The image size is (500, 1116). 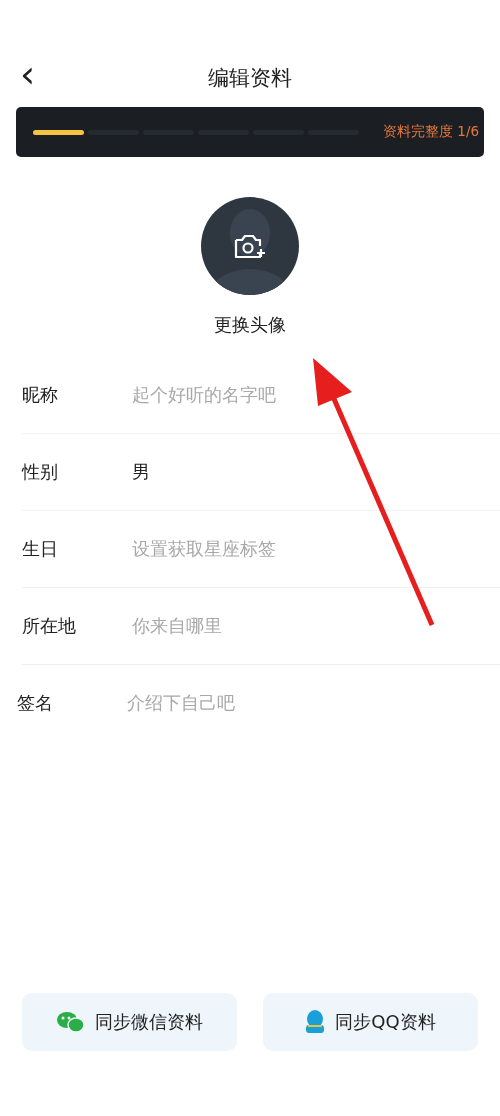 I want to click on change-avatar-label: 更换头像, so click(x=250, y=325).